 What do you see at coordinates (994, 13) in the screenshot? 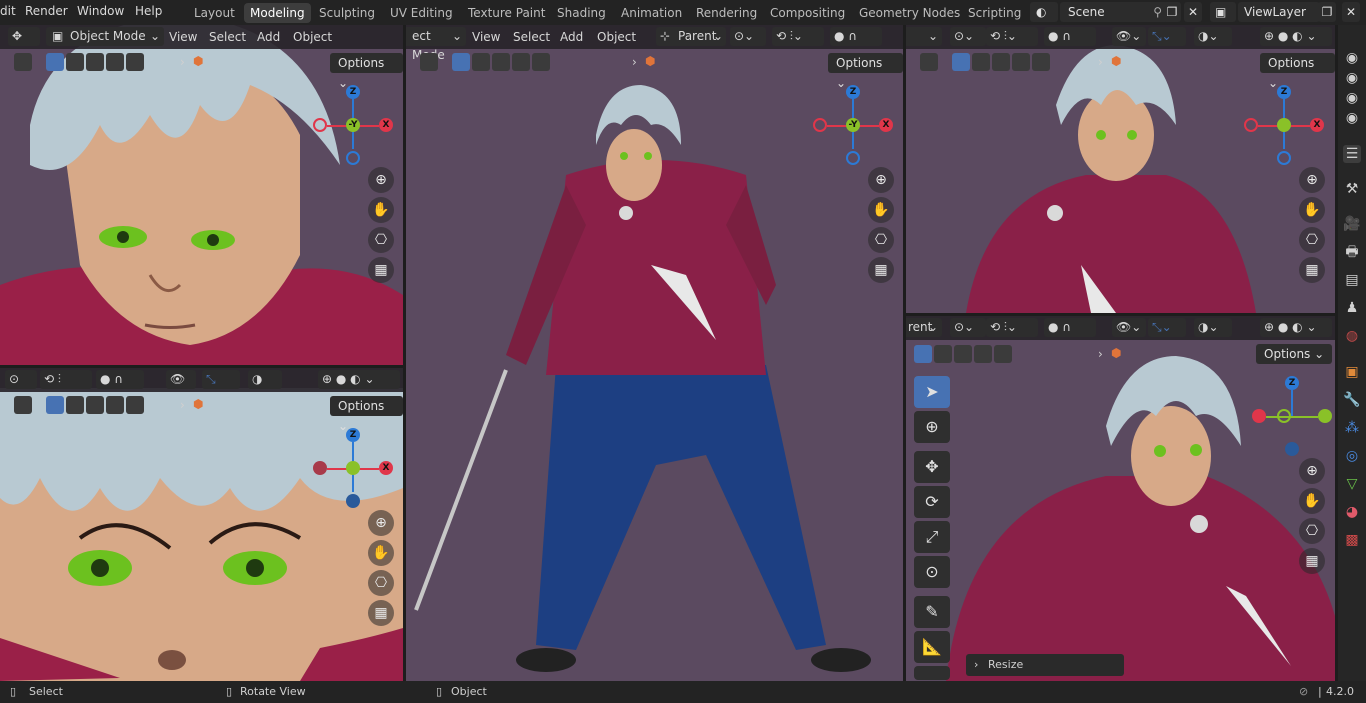
I see `tab-scripting: Scripting` at bounding box center [994, 13].